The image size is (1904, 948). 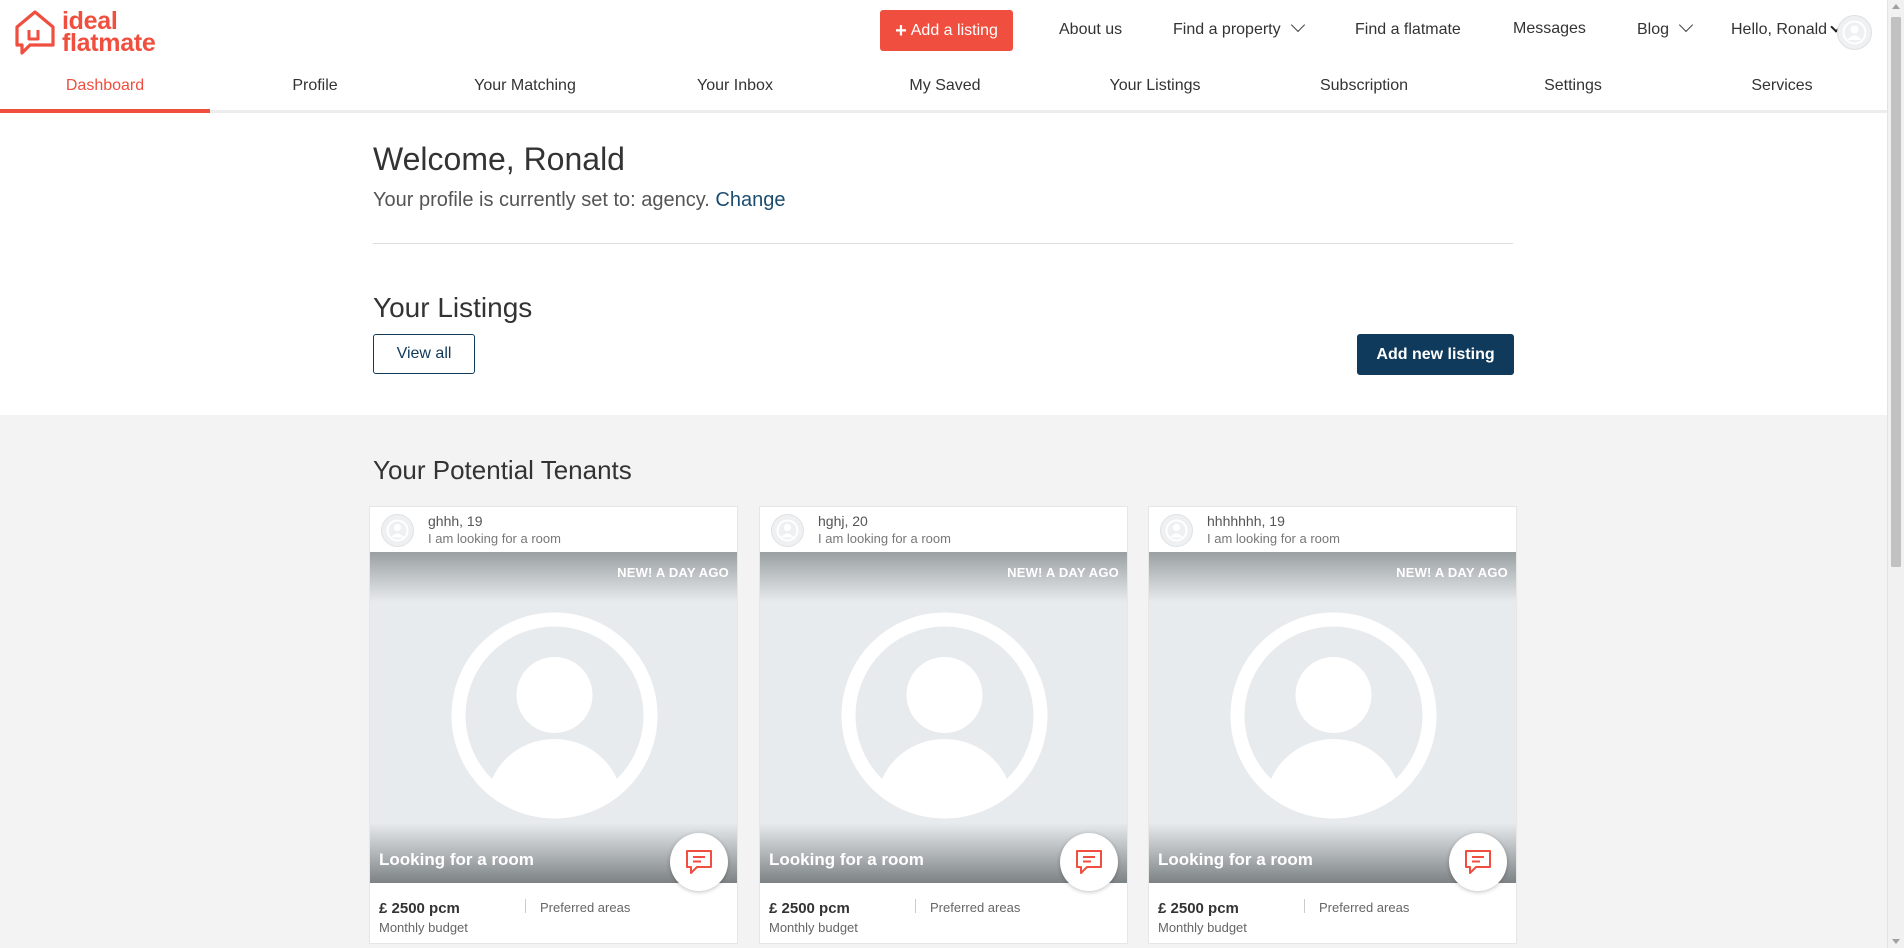 I want to click on tab-your-listings: Your Listings, so click(x=1155, y=85).